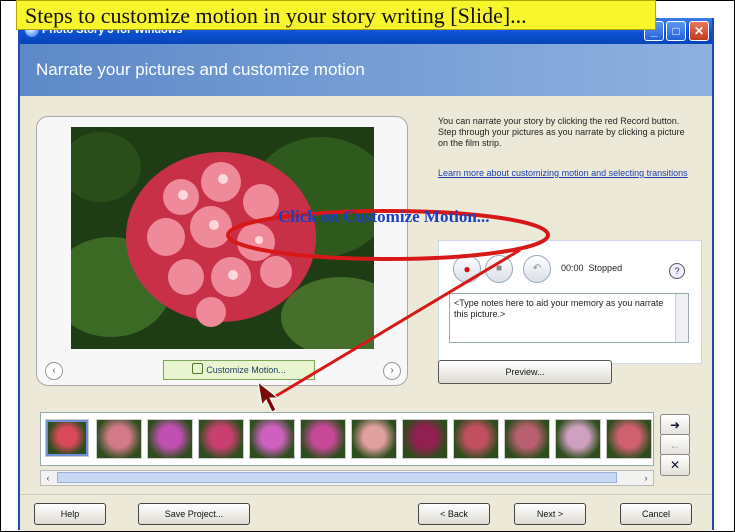 The width and height of the screenshot is (735, 532). Describe the element at coordinates (675, 425) in the screenshot. I see `move-right-button: ➜` at that location.